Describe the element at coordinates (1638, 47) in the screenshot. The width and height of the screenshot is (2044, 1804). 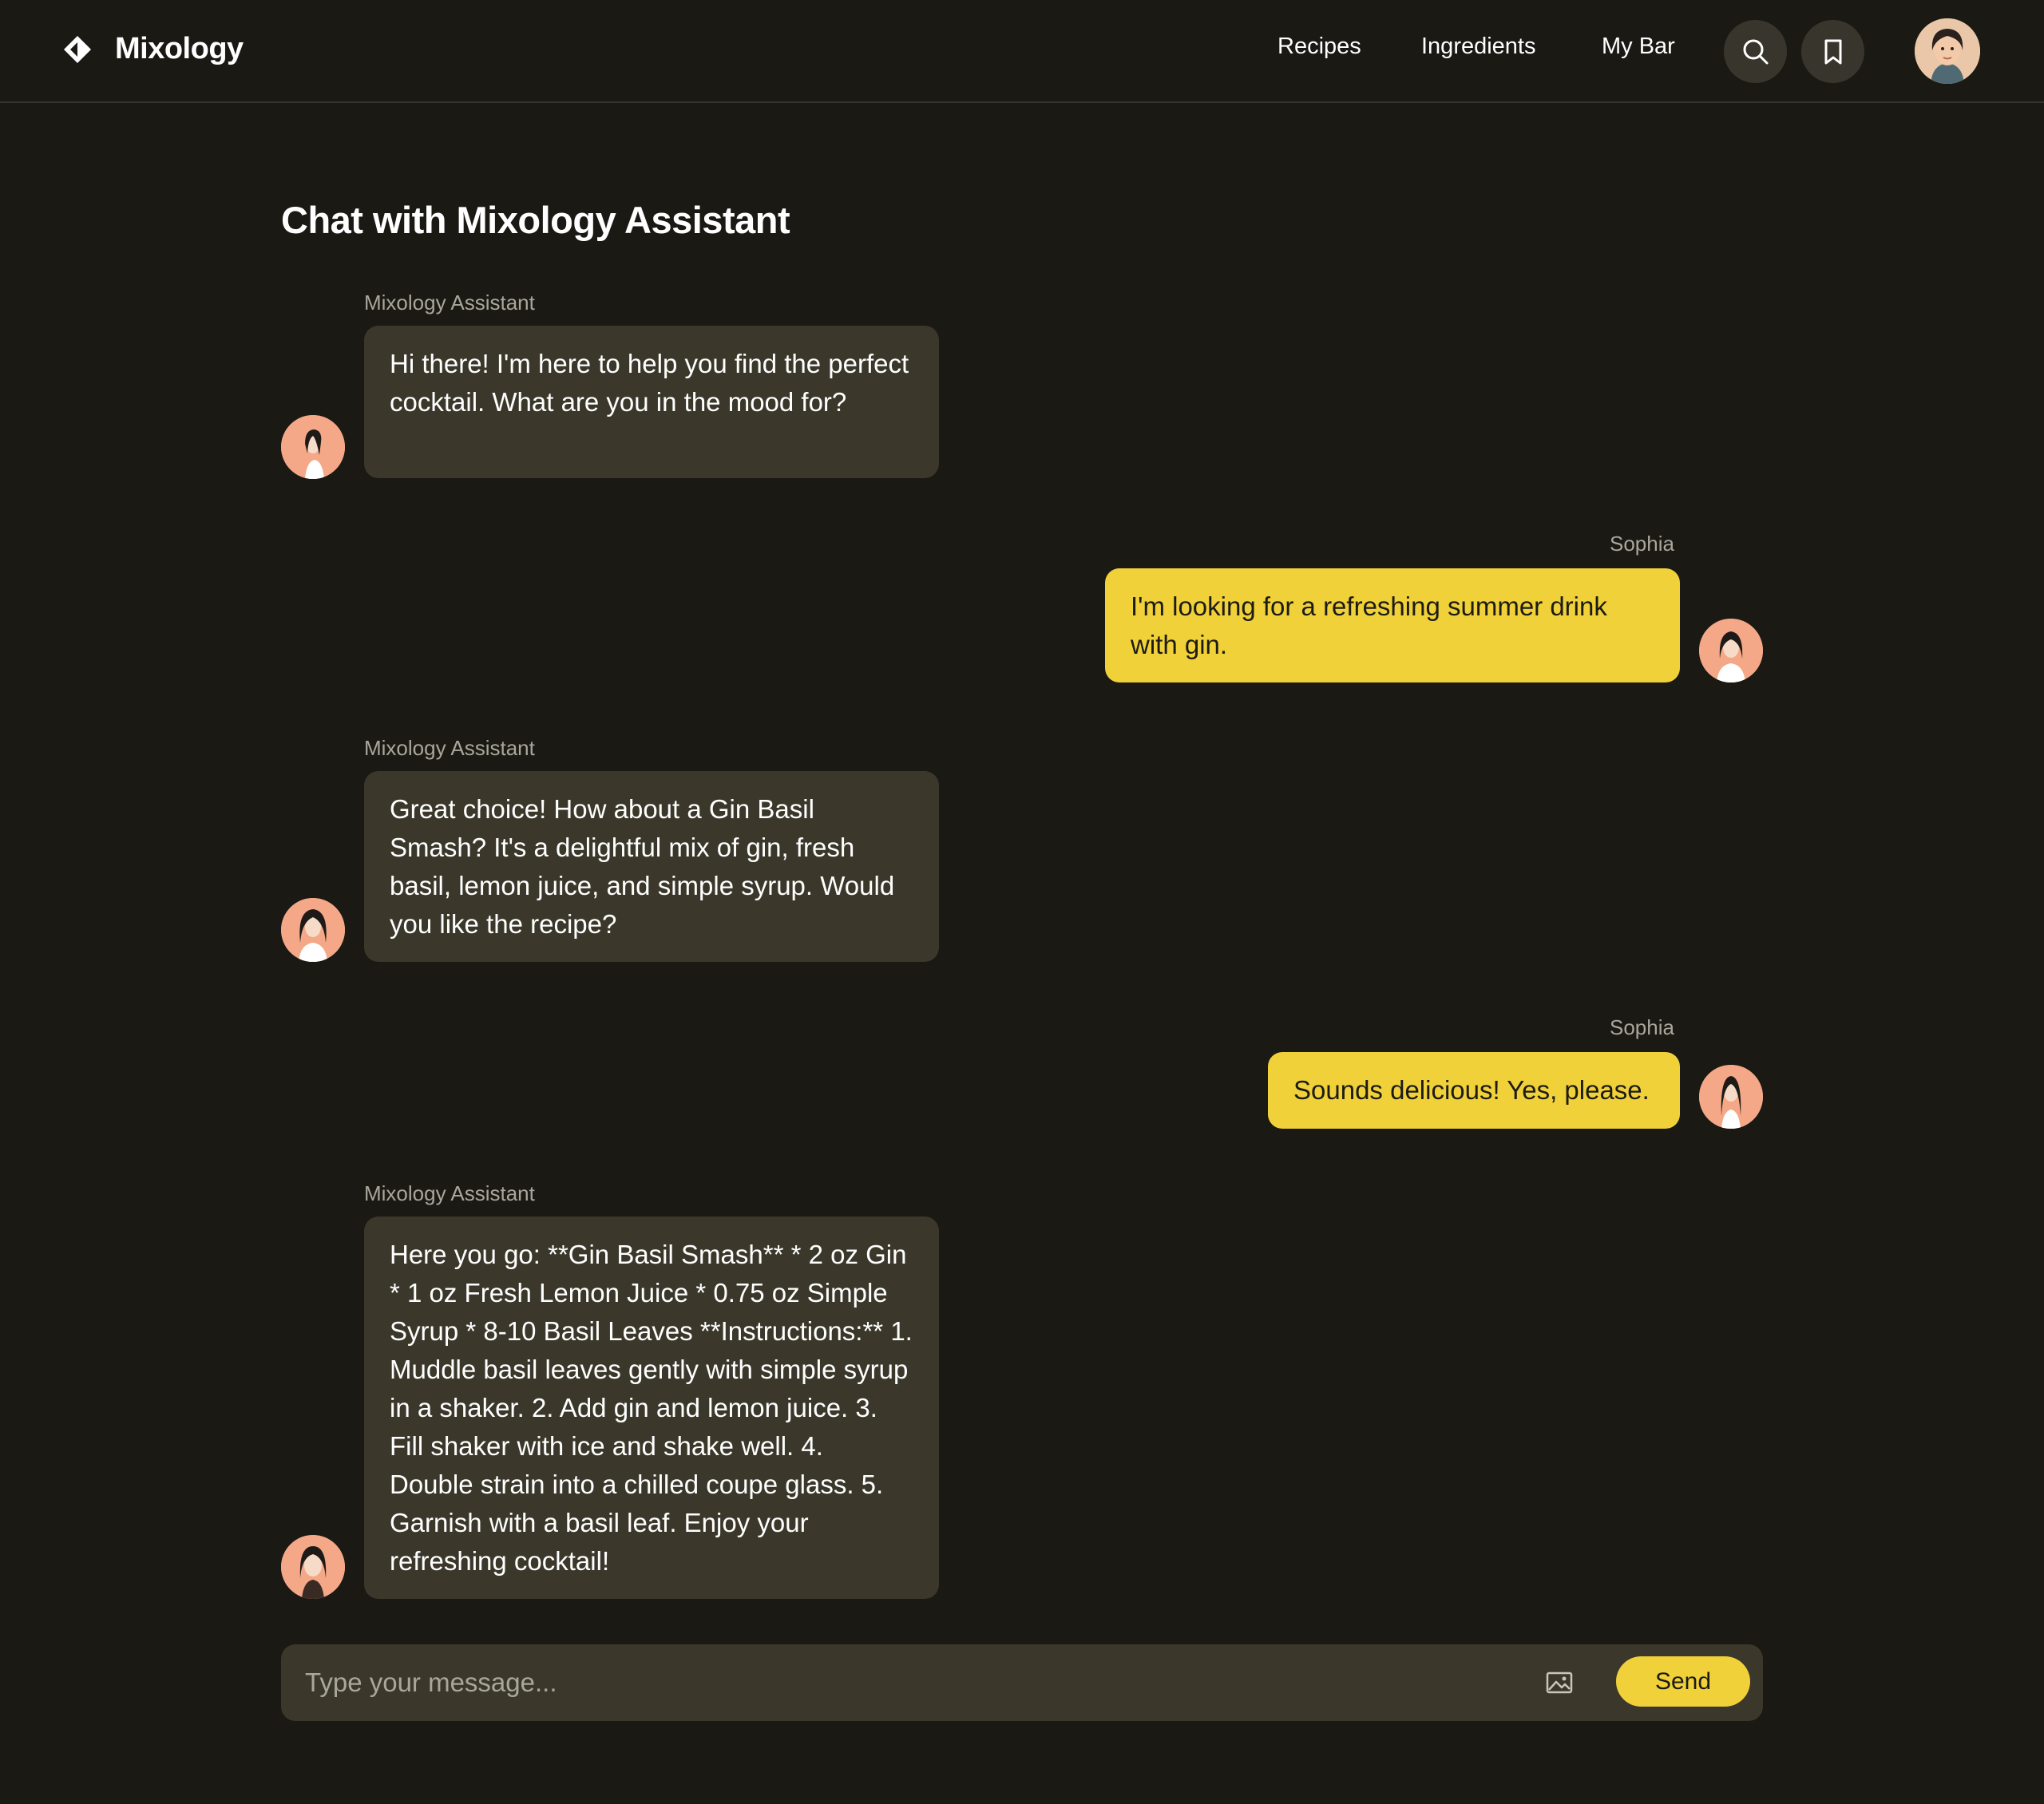
I see `nav-link-my-bar: My Bar` at that location.